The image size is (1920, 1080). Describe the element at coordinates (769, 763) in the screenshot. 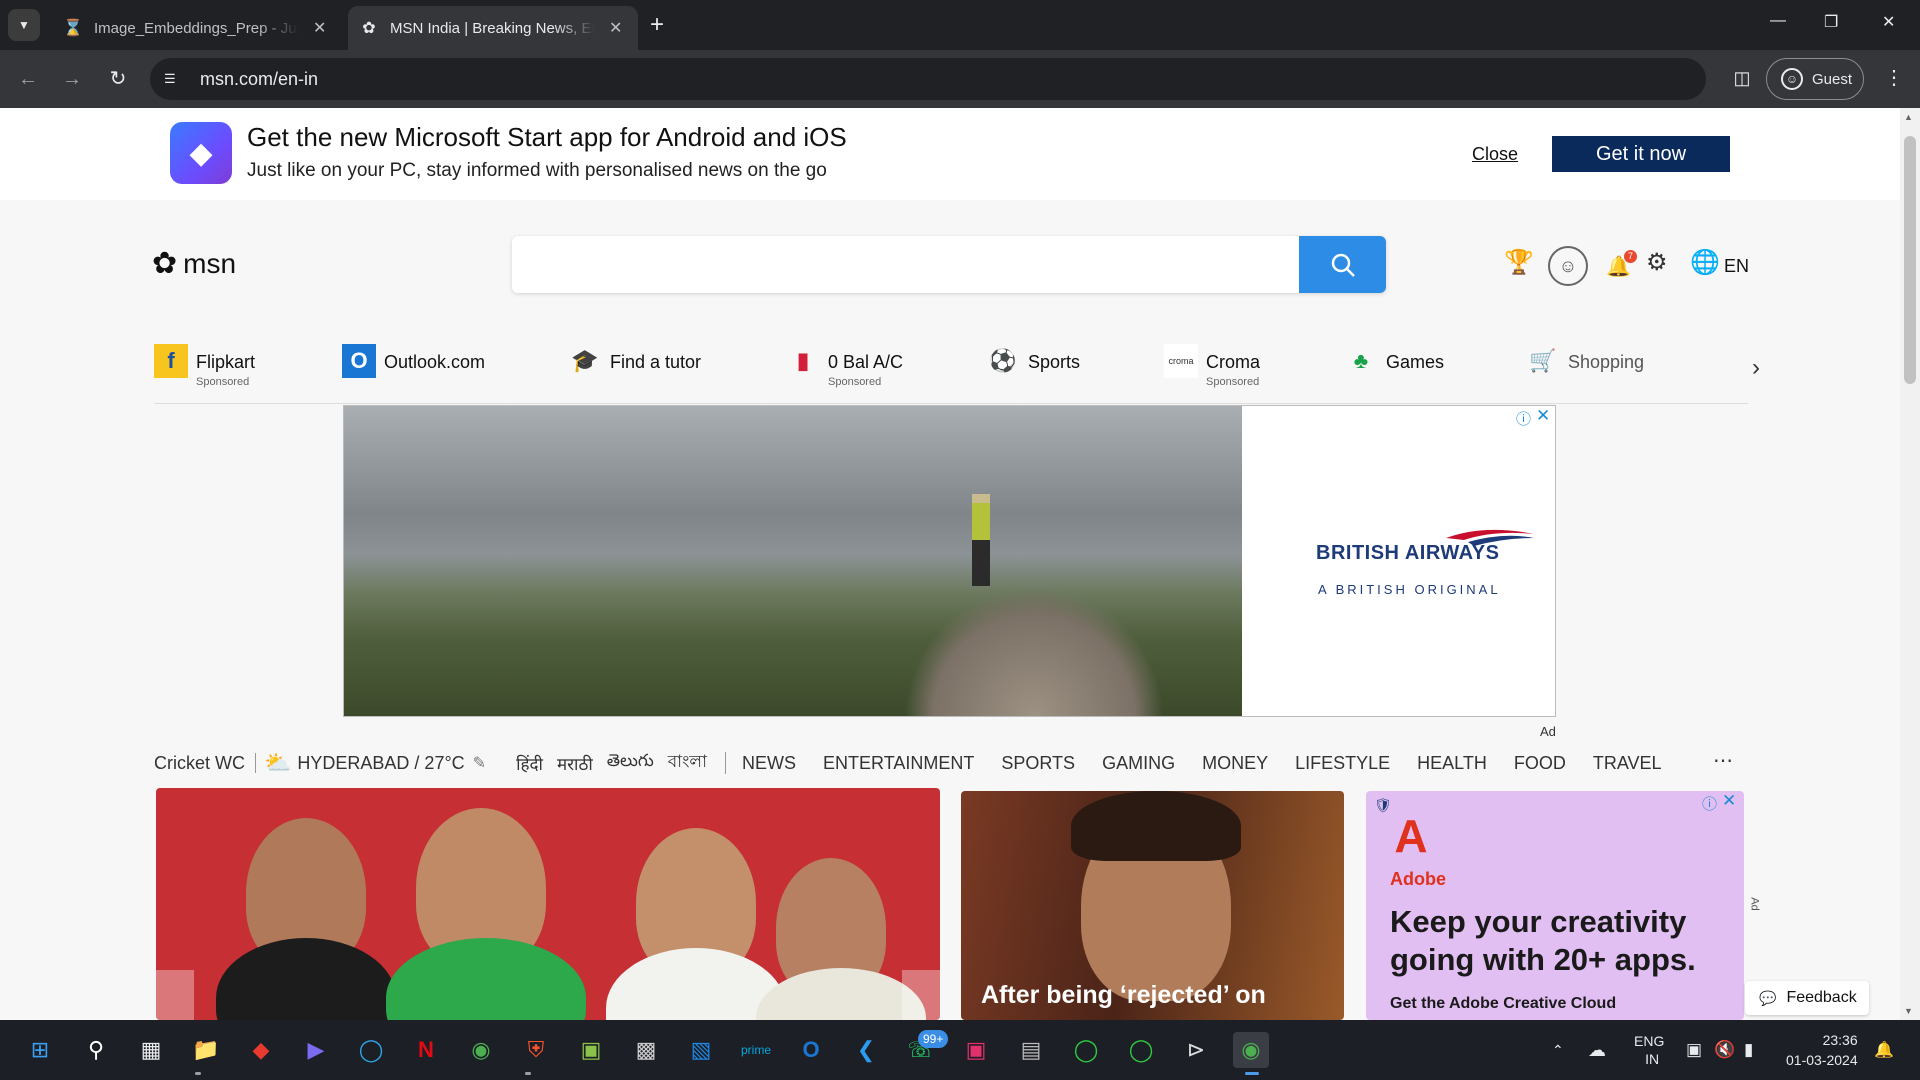

I see `nav-news: NEWS` at that location.